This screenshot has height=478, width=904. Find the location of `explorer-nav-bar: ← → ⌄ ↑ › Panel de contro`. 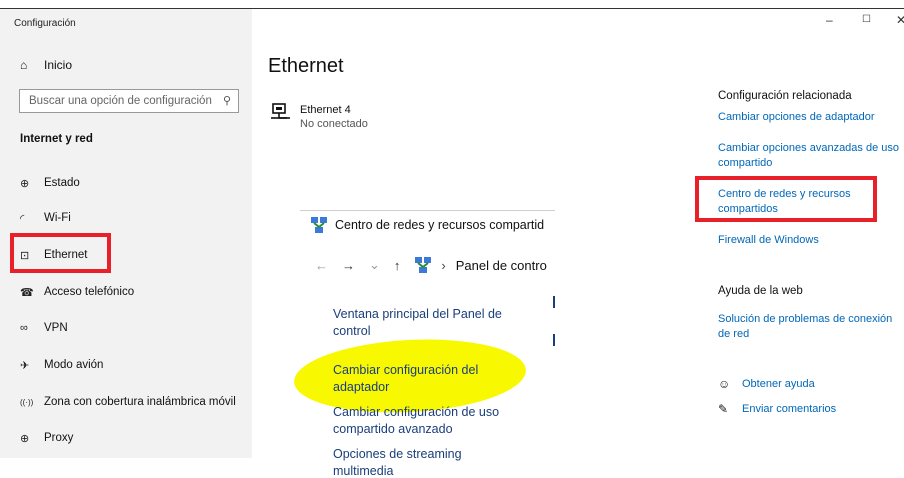

explorer-nav-bar: ← → ⌄ ↑ › Panel de contro is located at coordinates (438, 265).